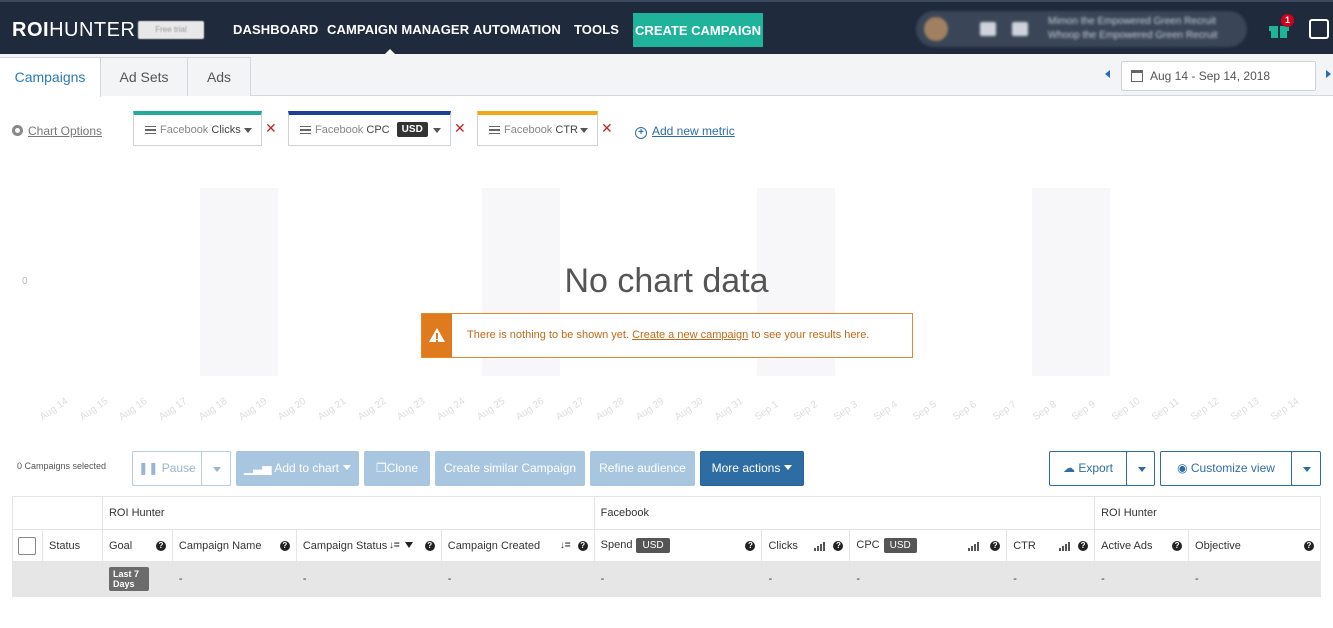  What do you see at coordinates (381, 468) in the screenshot?
I see `copy-icon: ❐` at bounding box center [381, 468].